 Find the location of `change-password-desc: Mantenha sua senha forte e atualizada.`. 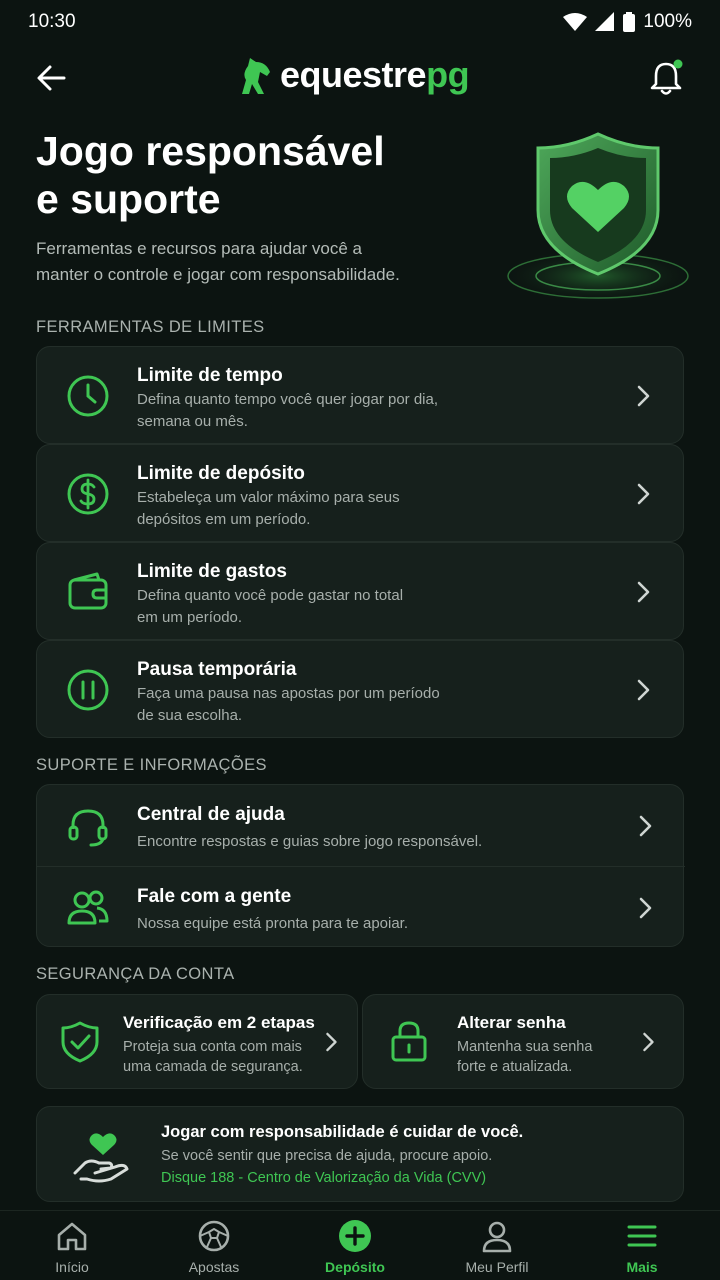

change-password-desc: Mantenha sua senha forte e atualizada. is located at coordinates (525, 1057).